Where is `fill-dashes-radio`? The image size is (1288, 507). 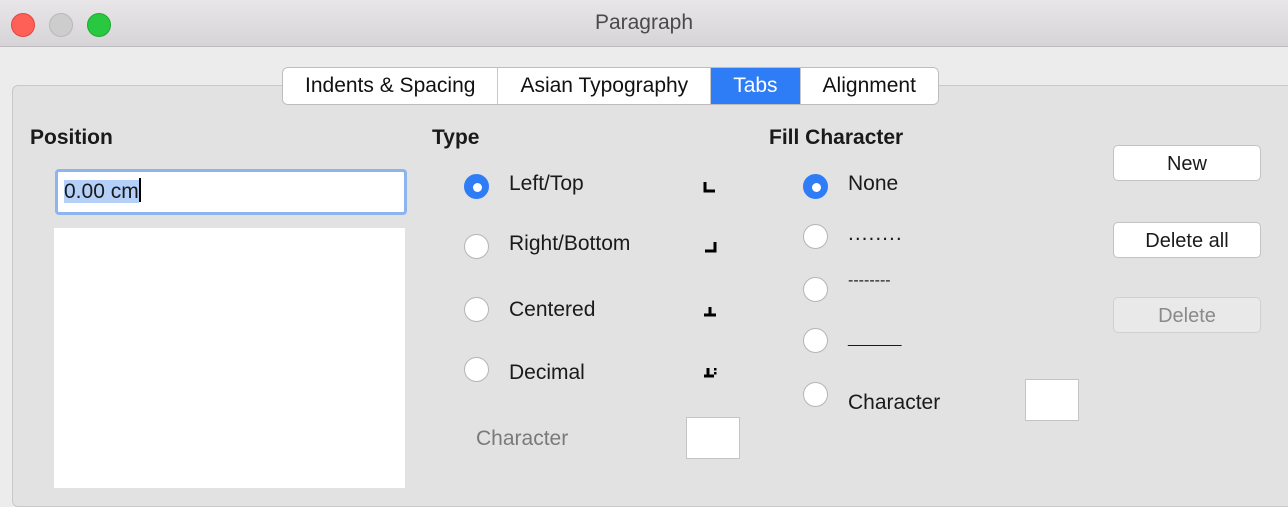
fill-dashes-radio is located at coordinates (815, 289).